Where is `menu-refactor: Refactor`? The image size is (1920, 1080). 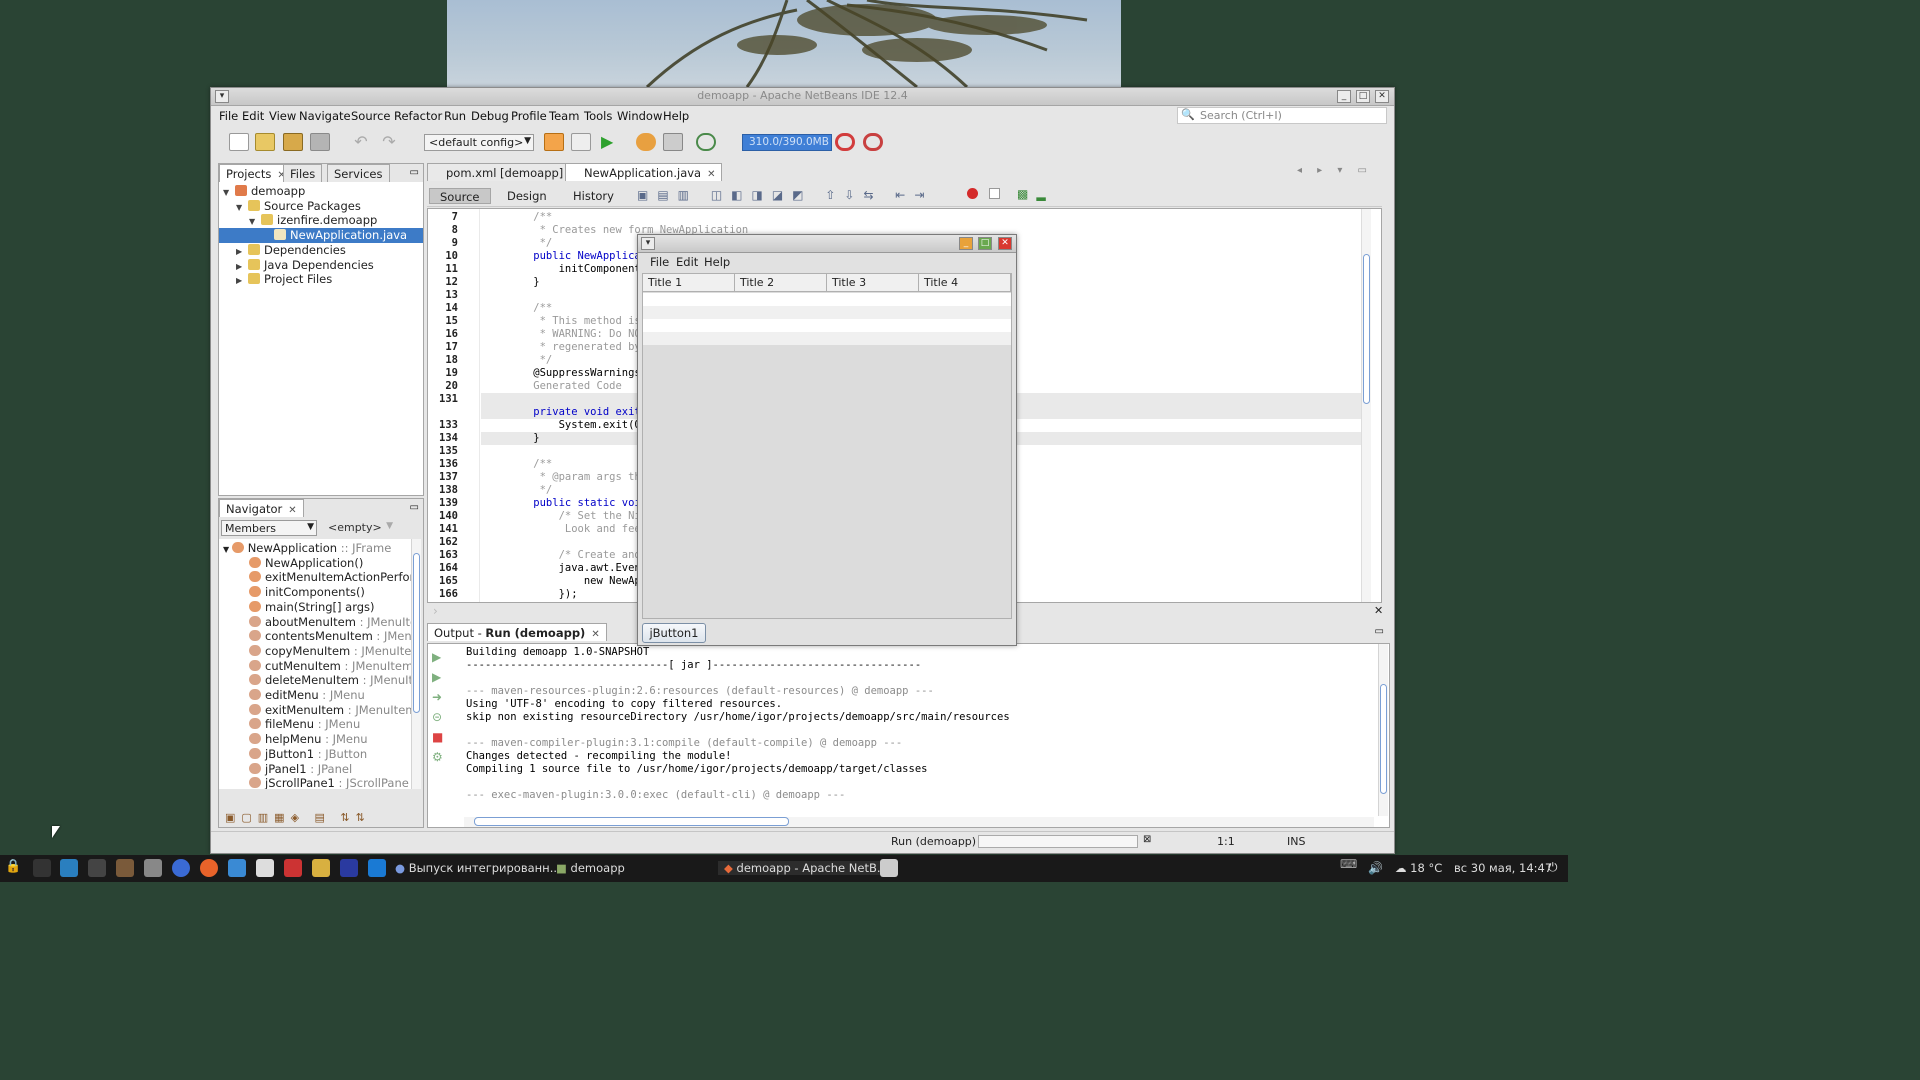 menu-refactor: Refactor is located at coordinates (418, 116).